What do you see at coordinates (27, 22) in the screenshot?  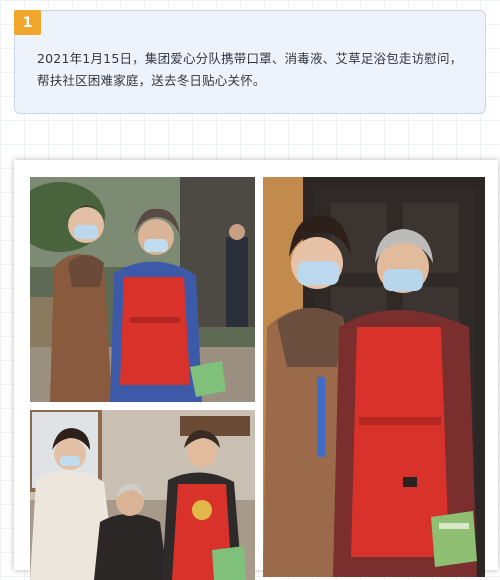 I see `section-number-badge: 1` at bounding box center [27, 22].